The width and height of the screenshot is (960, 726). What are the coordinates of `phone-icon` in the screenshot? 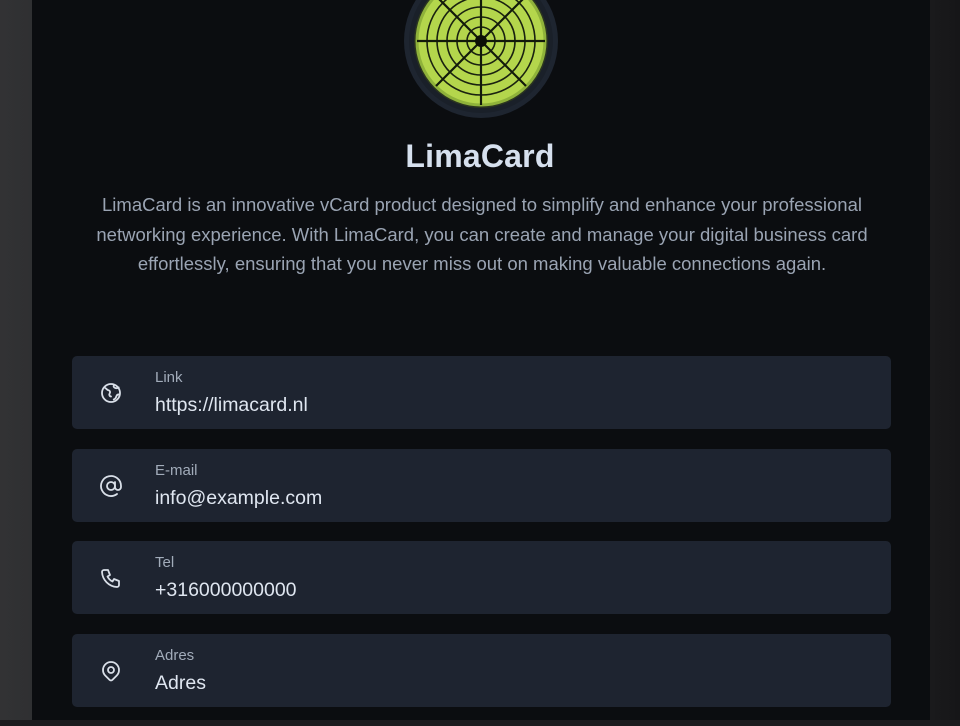 It's located at (110, 578).